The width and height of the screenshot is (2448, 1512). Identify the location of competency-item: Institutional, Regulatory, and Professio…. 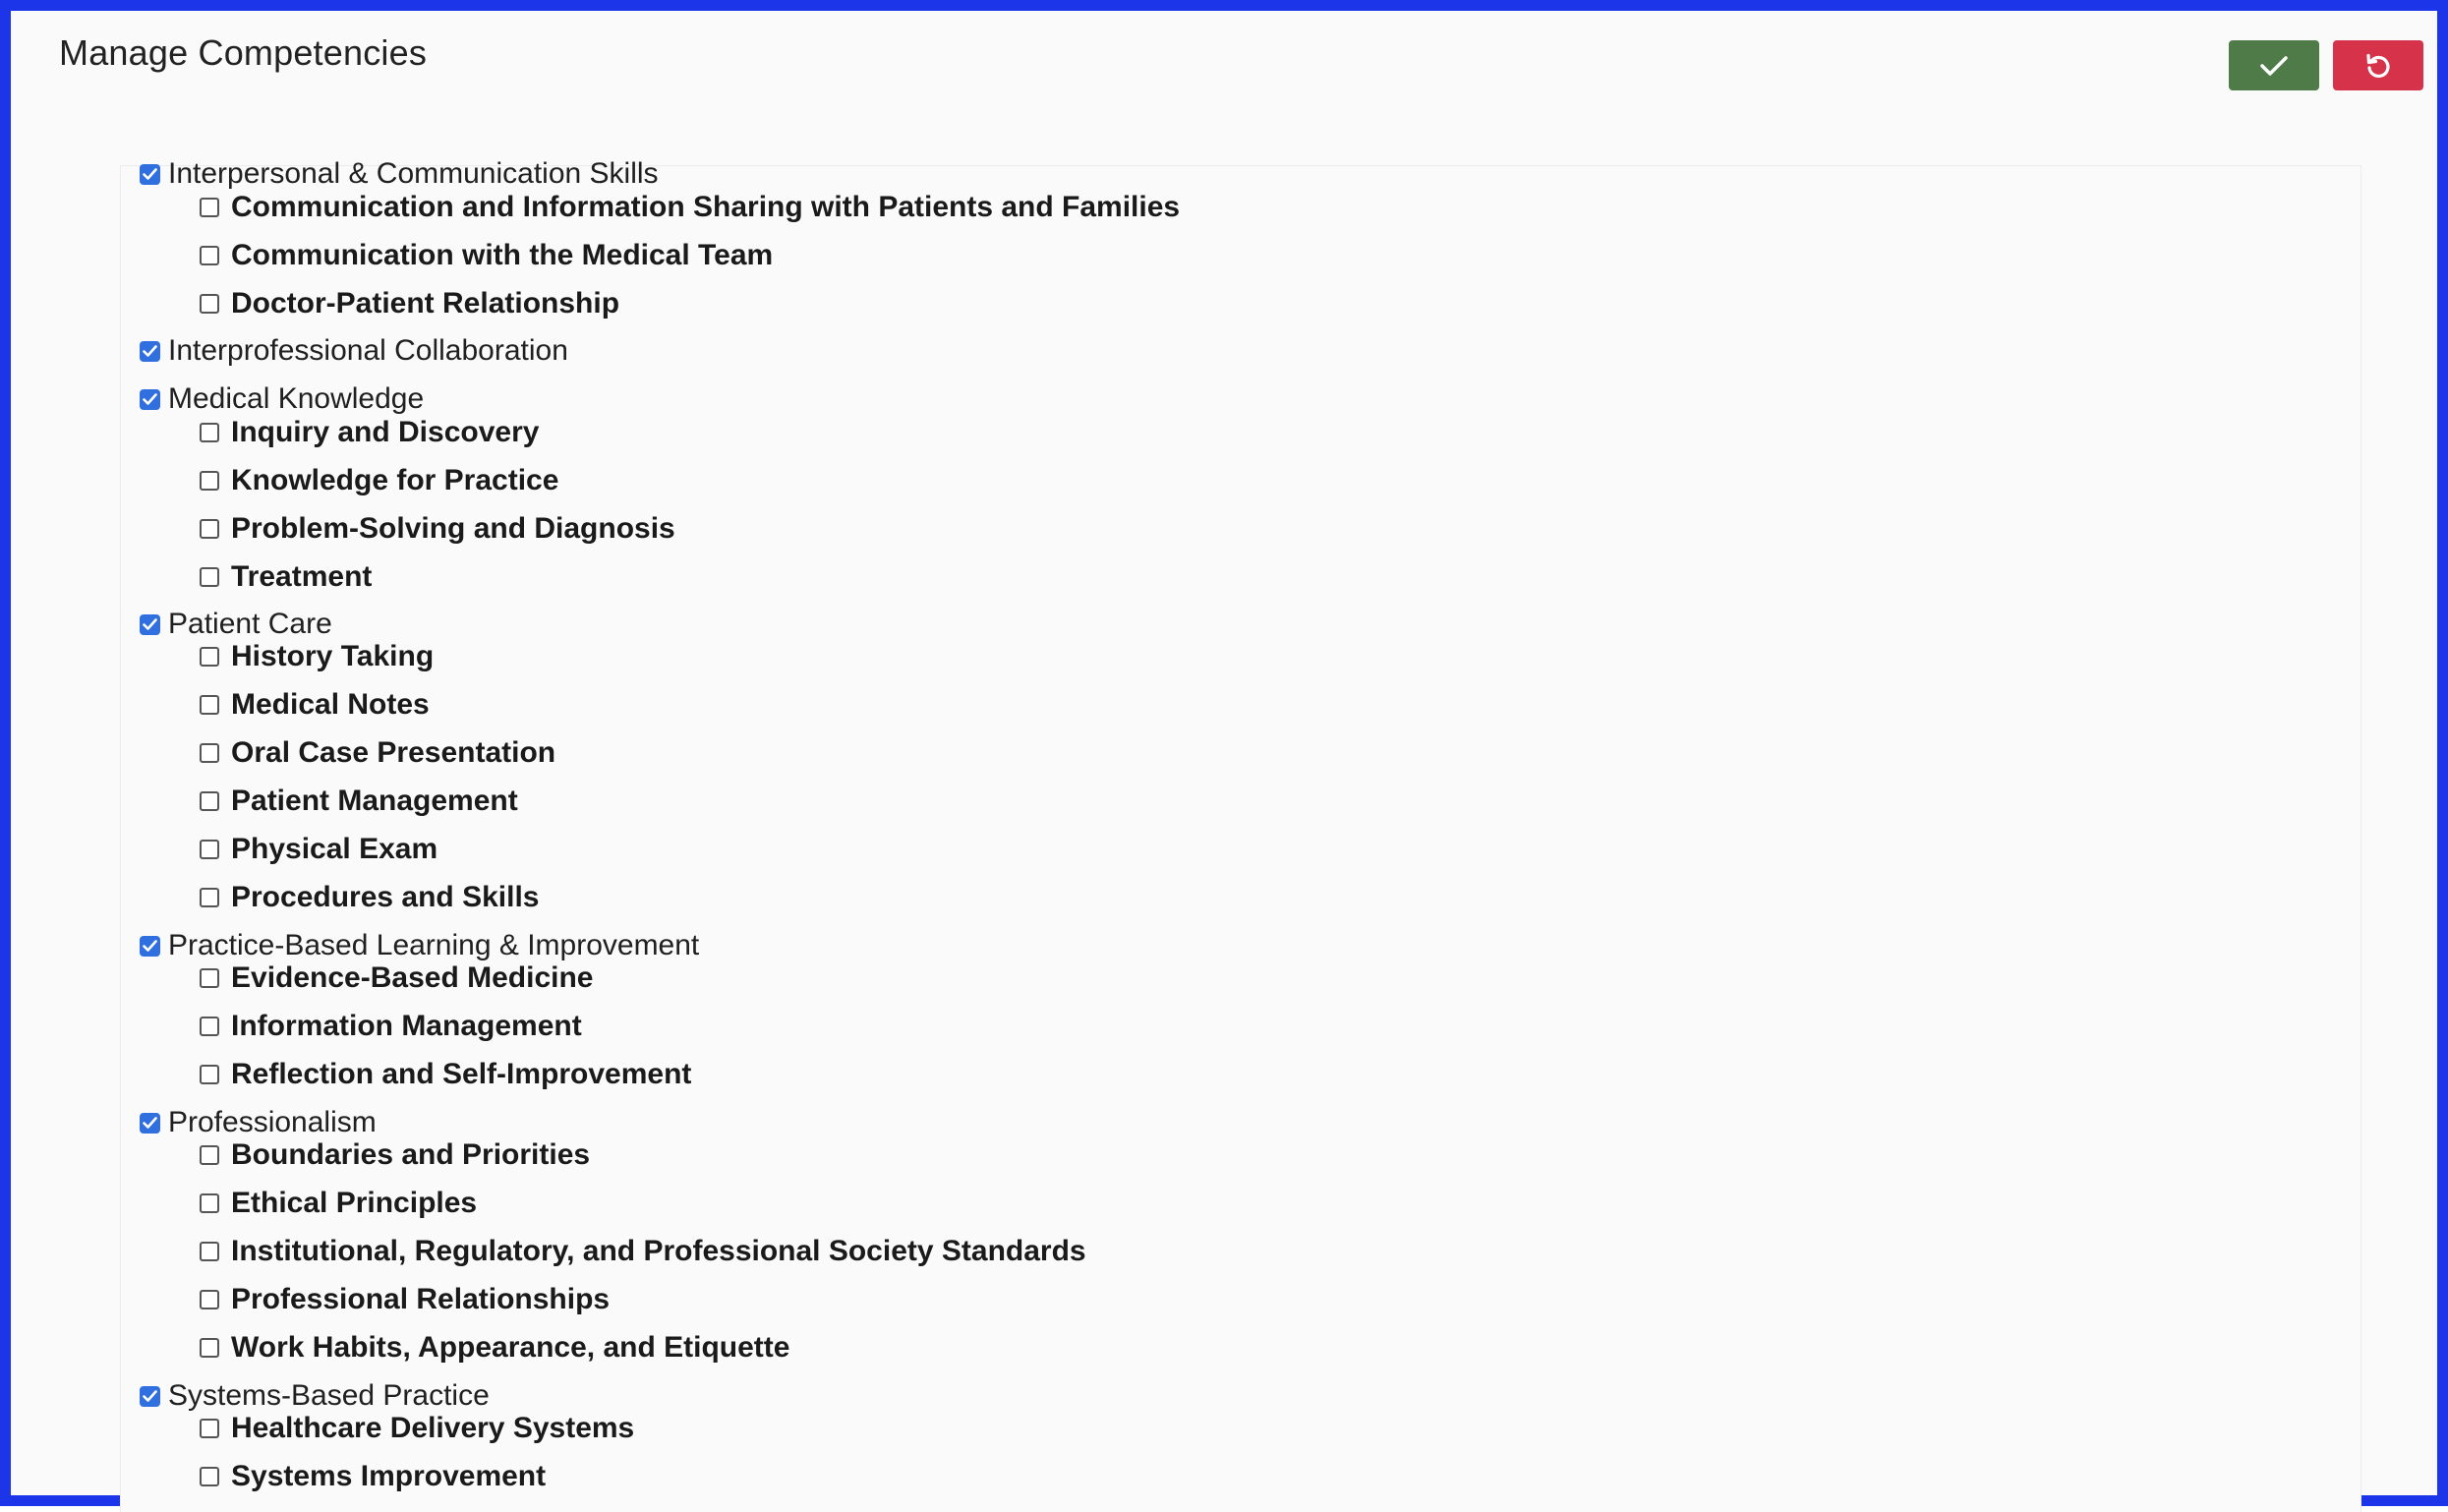
(643, 1251).